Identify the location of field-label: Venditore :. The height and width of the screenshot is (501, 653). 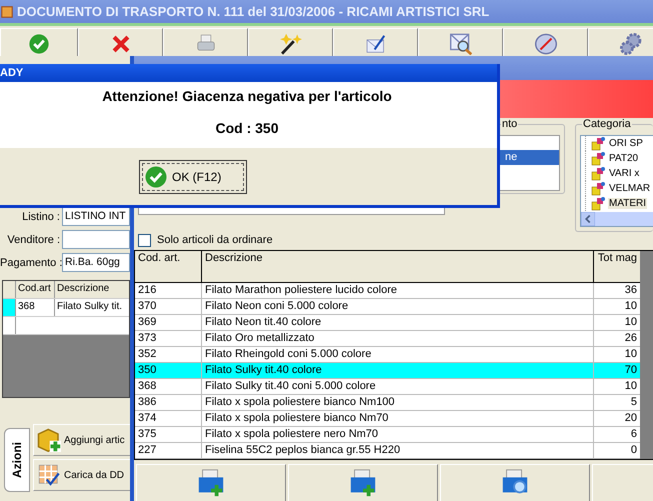
(33, 240).